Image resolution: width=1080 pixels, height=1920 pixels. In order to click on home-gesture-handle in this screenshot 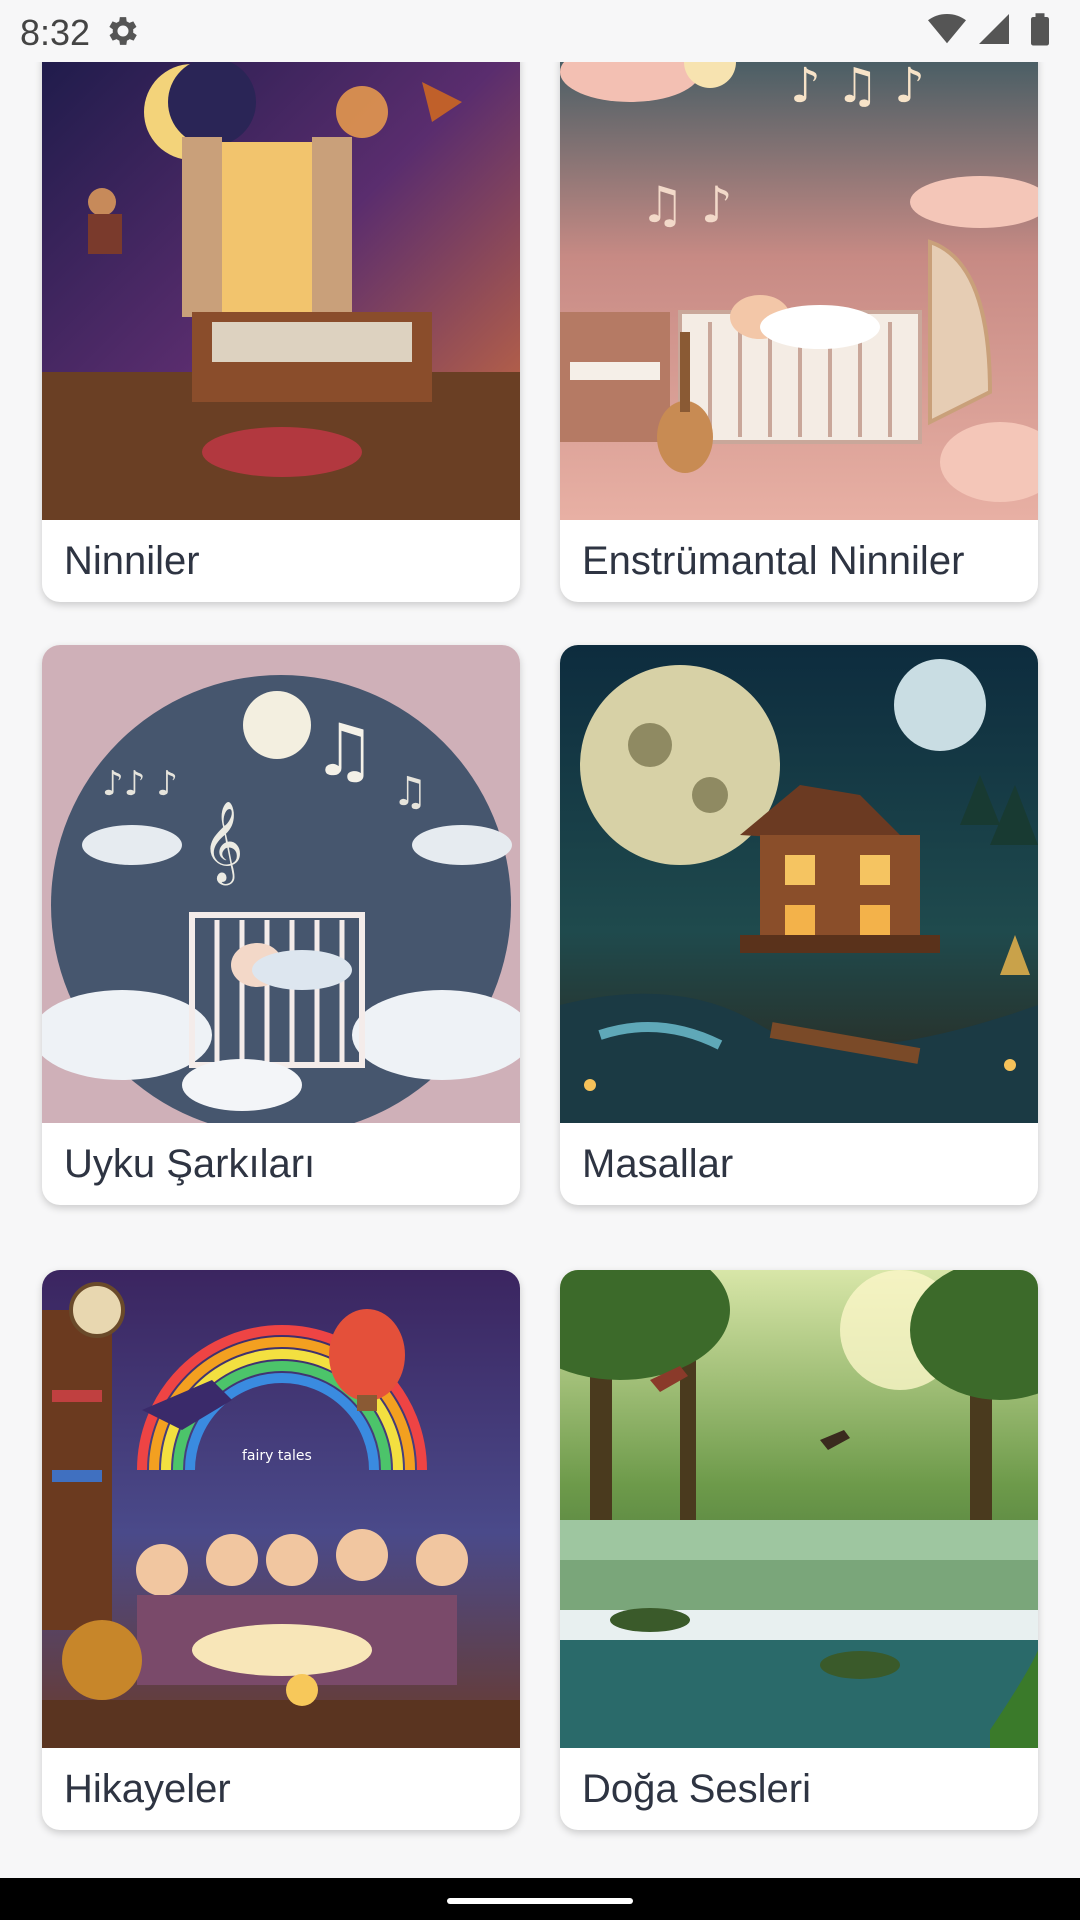, I will do `click(540, 1901)`.